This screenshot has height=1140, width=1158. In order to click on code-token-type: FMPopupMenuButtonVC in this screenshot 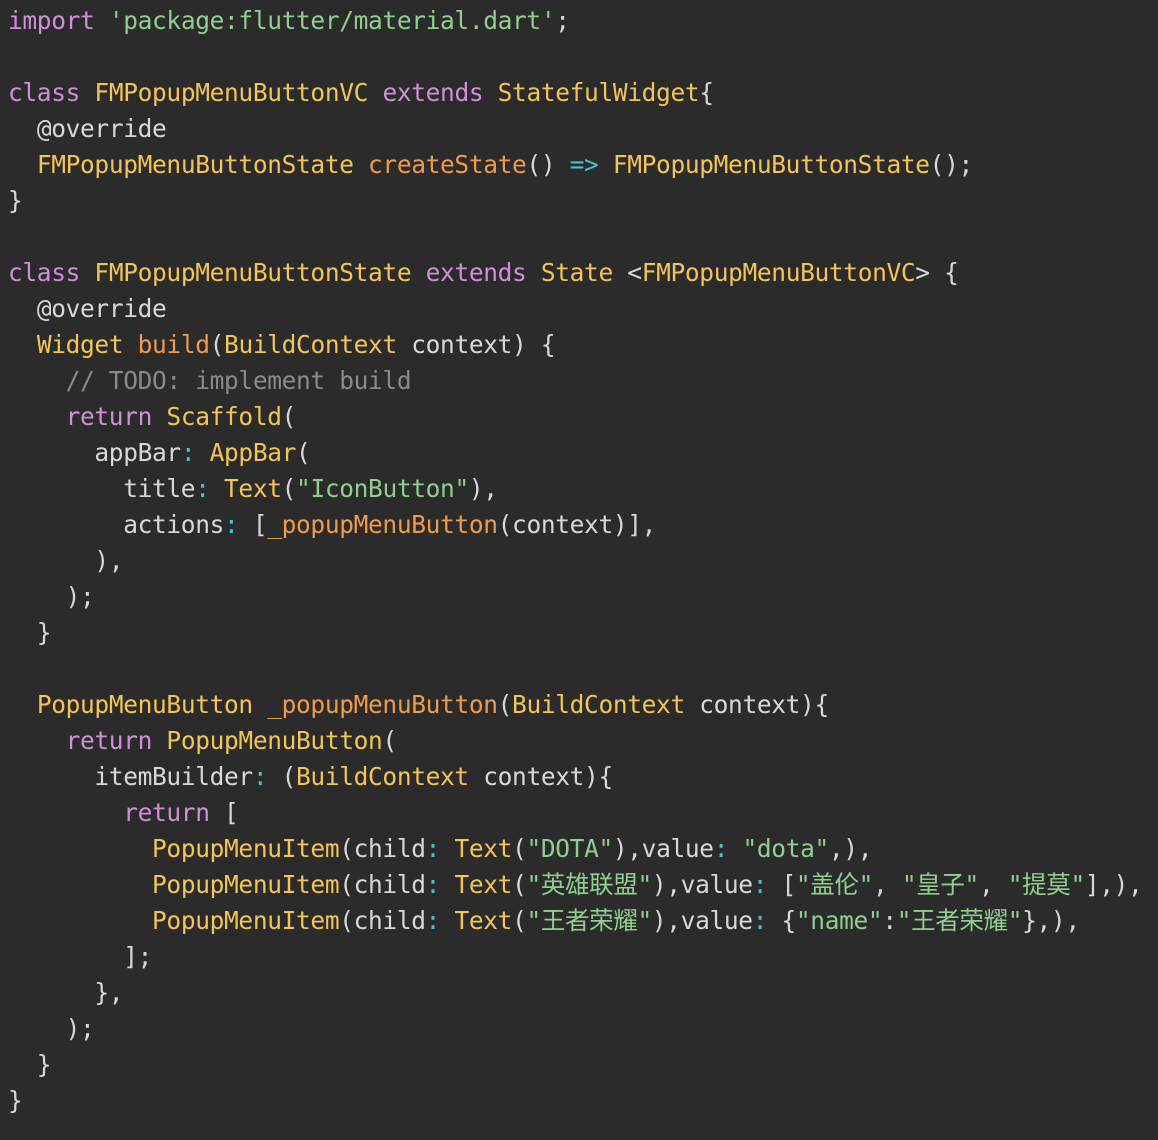, I will do `click(778, 272)`.